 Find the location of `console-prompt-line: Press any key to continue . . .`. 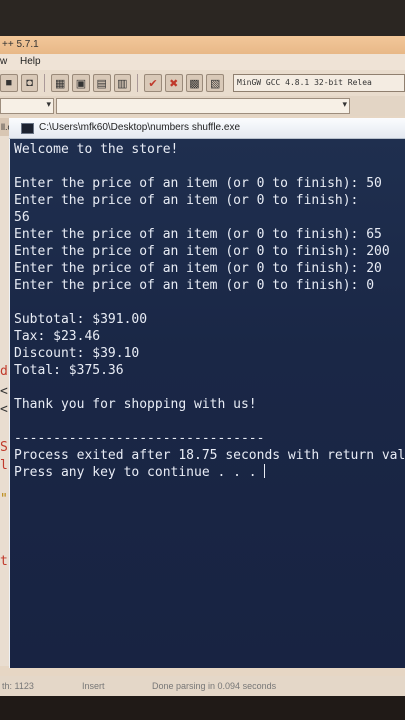

console-prompt-line: Press any key to continue . . . is located at coordinates (140, 472).